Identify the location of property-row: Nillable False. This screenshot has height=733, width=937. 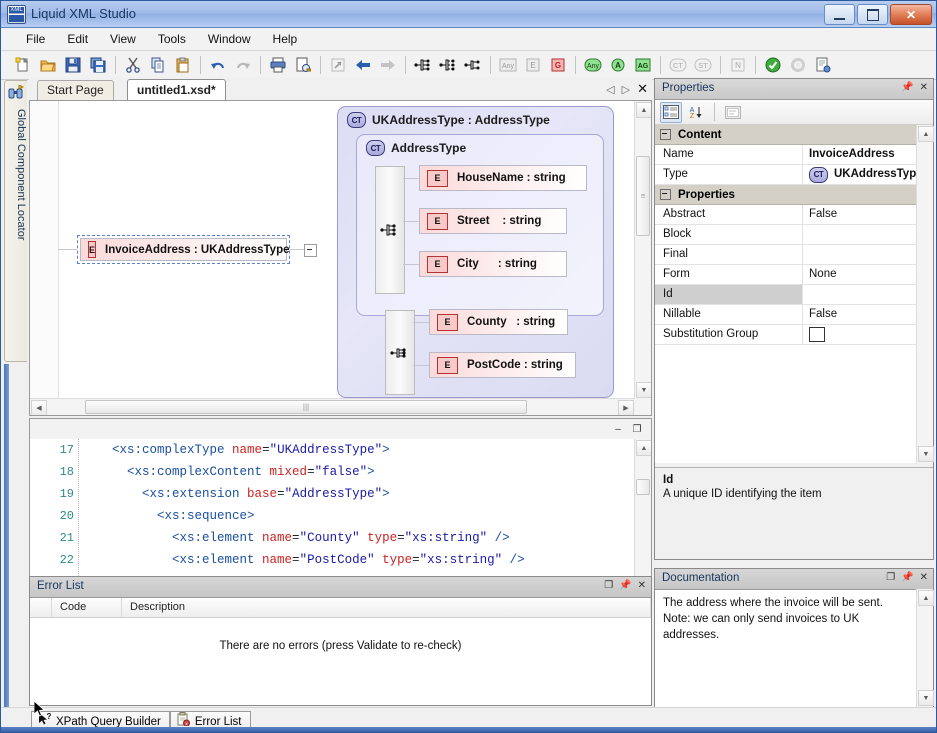
(794, 315).